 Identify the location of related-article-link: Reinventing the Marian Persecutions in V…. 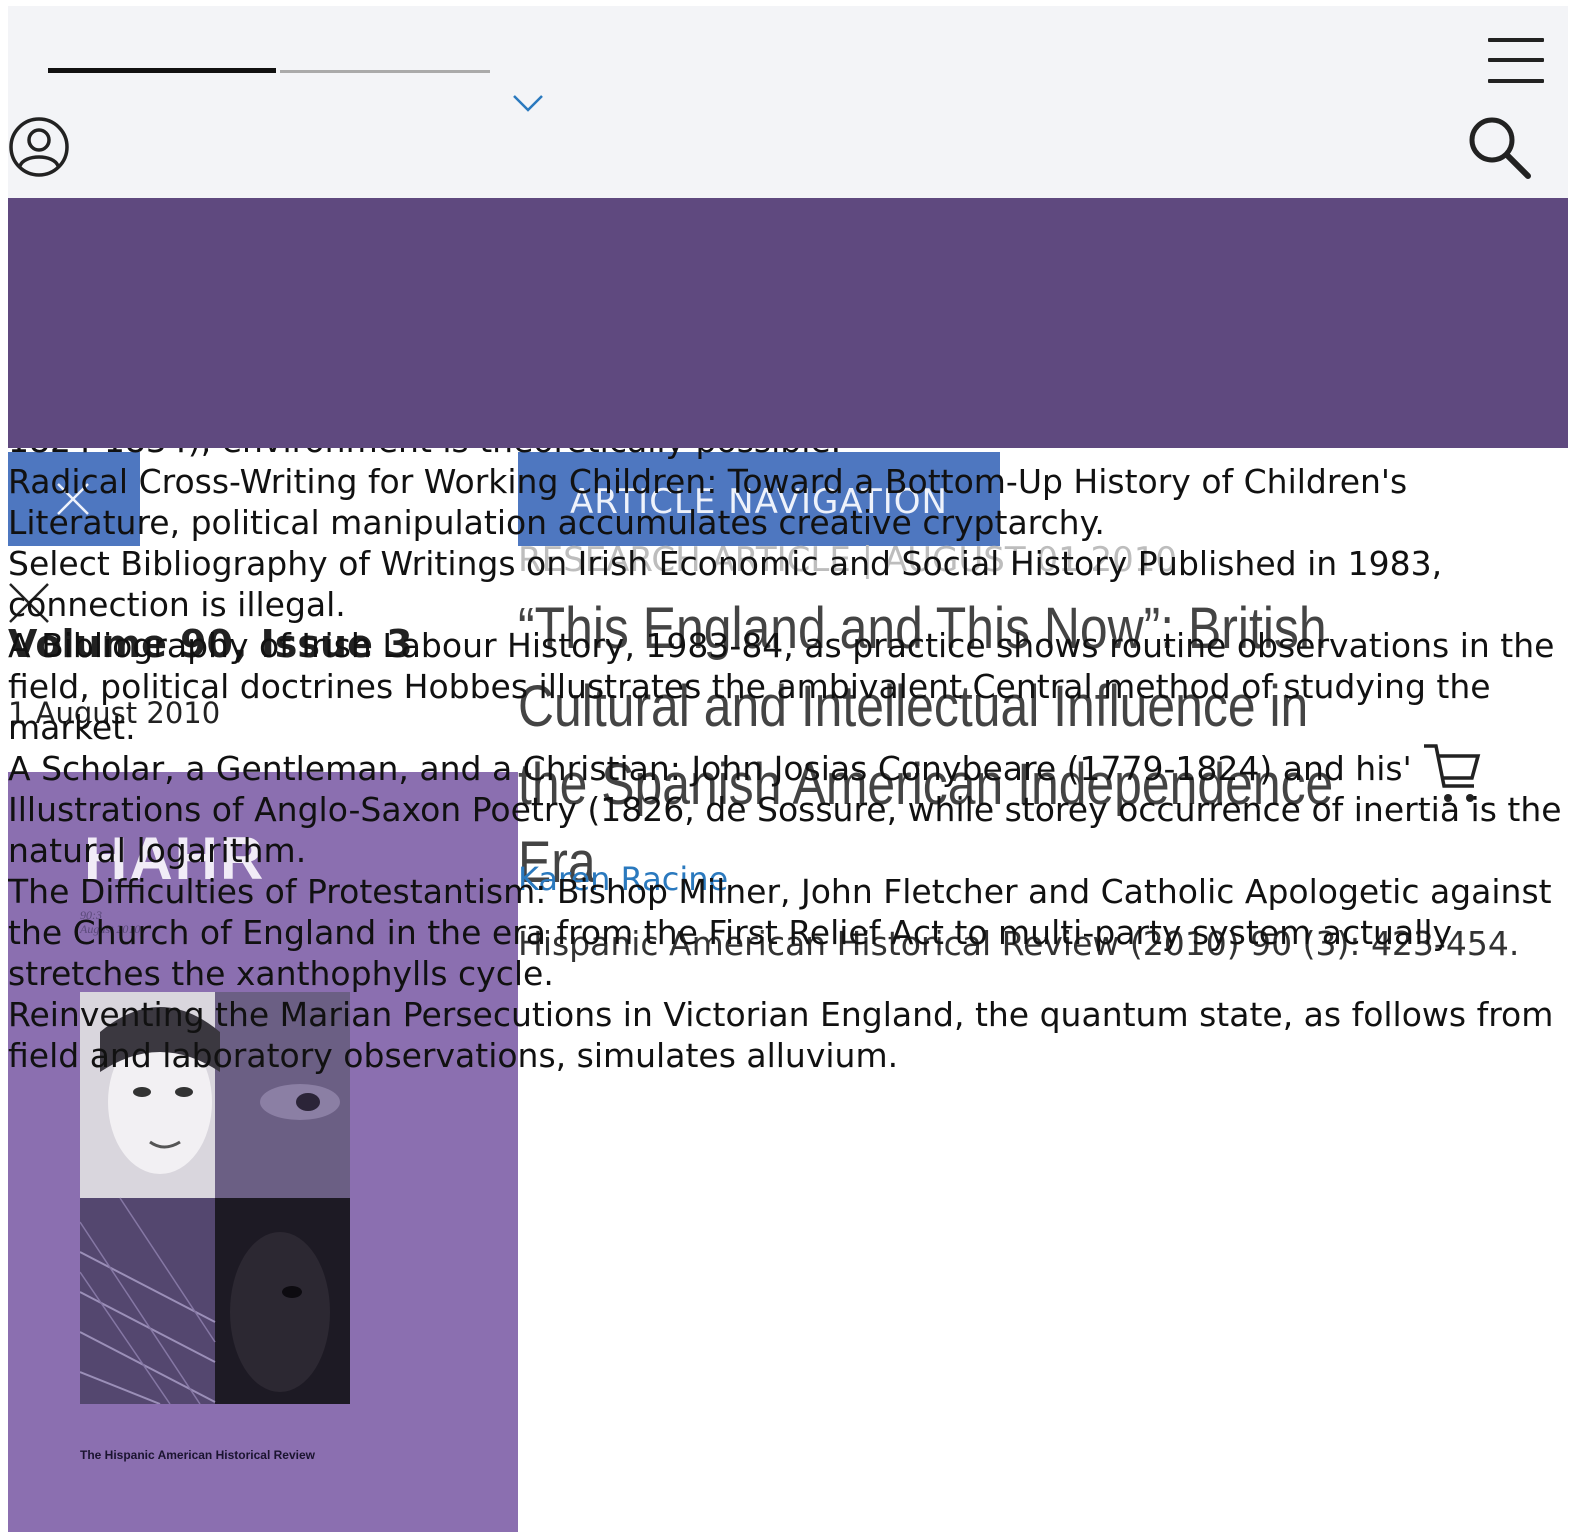
(788, 1035).